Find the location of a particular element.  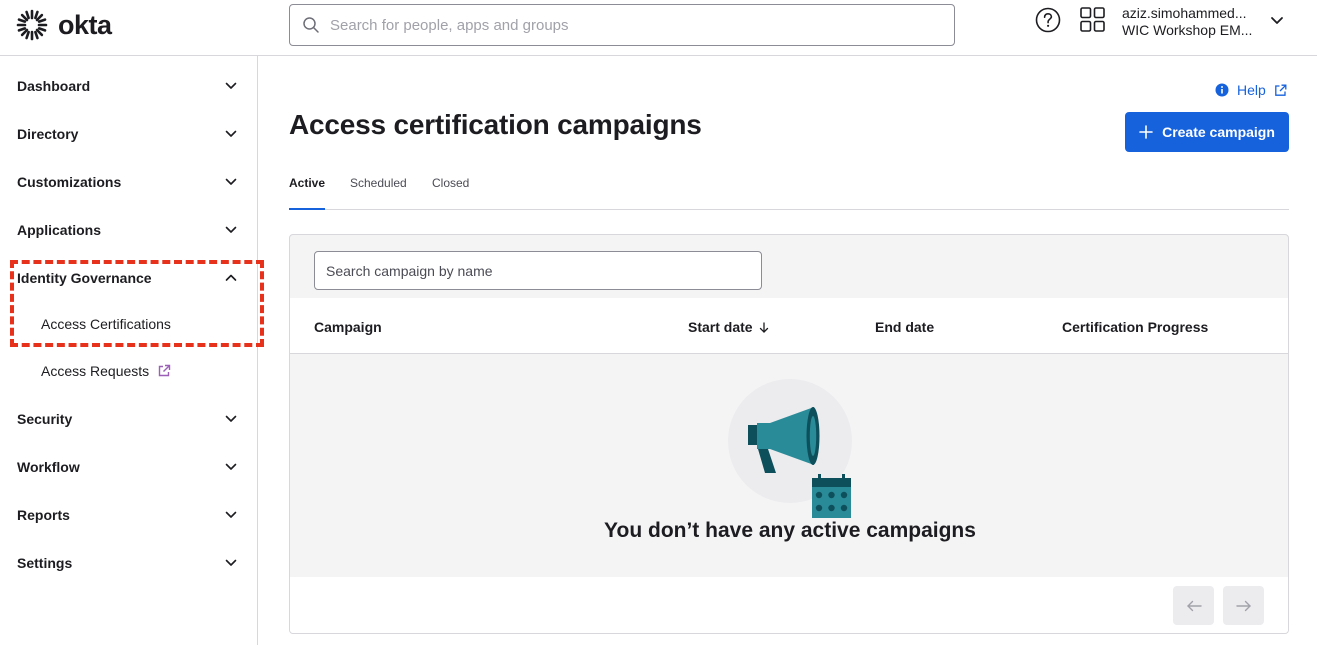

megaphone-calendar-illustration is located at coordinates (790, 448).